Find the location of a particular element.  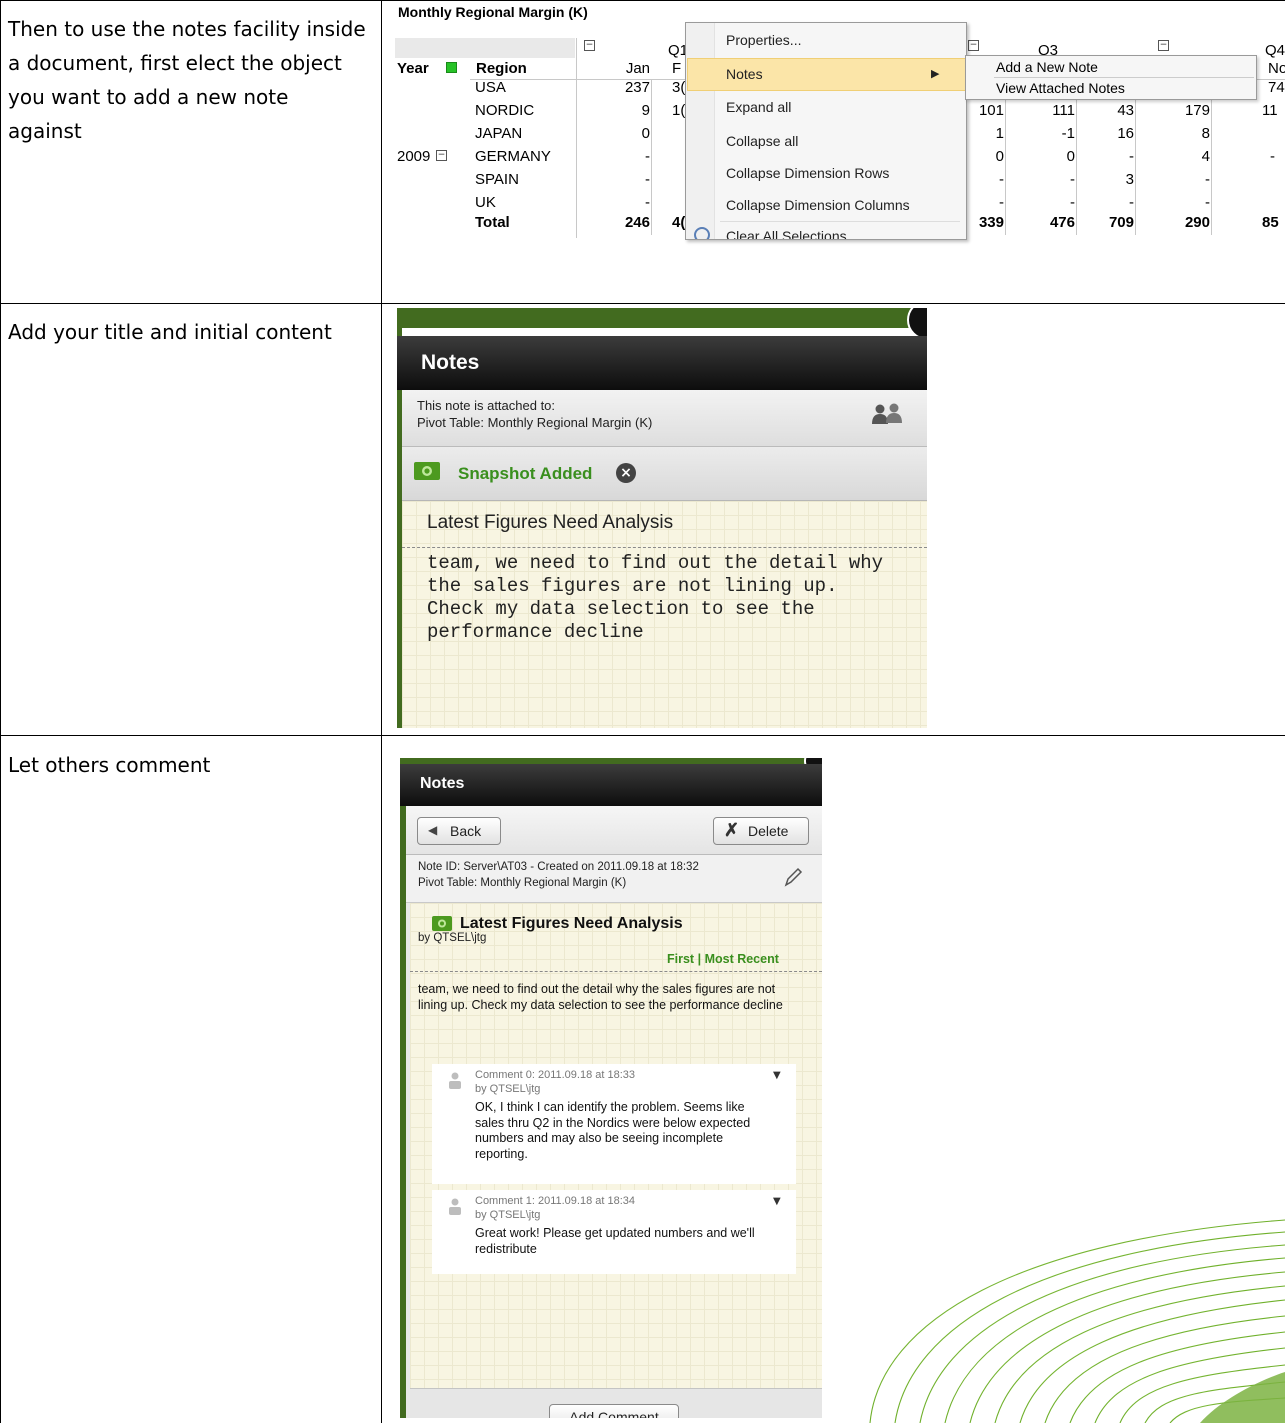

clear-selections-icon is located at coordinates (702, 233).